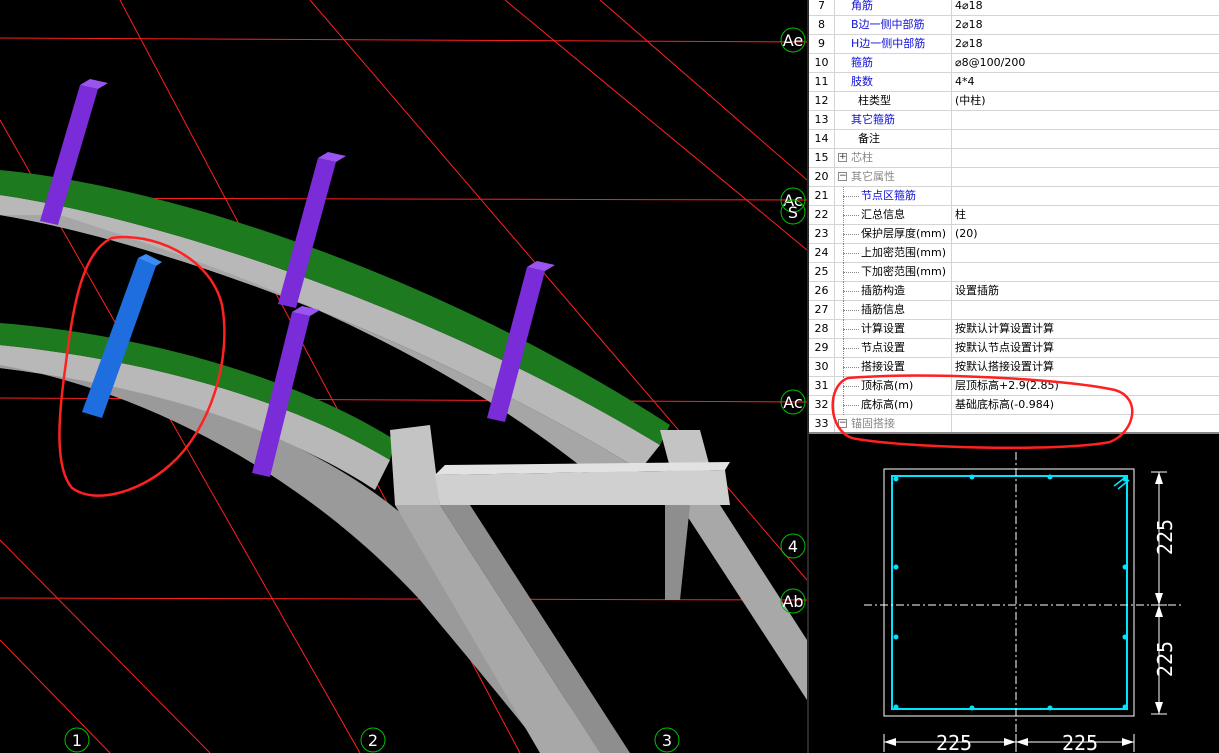  Describe the element at coordinates (1085, 63) in the screenshot. I see `property-value: ⌀8@100/200` at that location.